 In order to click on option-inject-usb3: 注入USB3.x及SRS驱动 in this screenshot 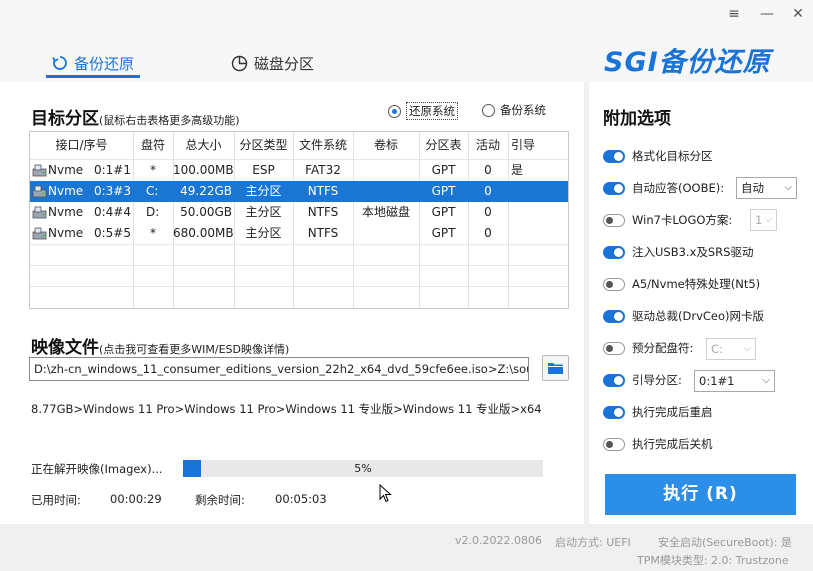, I will do `click(678, 252)`.